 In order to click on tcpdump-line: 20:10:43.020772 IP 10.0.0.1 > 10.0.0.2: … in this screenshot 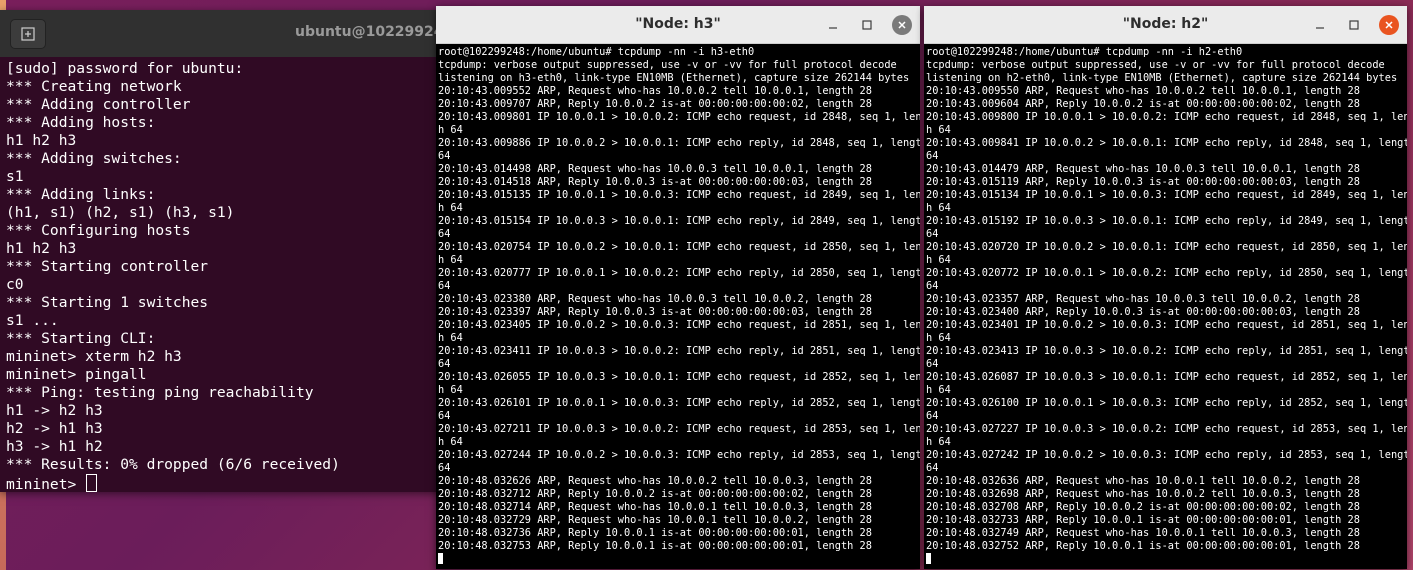, I will do `click(1166, 273)`.